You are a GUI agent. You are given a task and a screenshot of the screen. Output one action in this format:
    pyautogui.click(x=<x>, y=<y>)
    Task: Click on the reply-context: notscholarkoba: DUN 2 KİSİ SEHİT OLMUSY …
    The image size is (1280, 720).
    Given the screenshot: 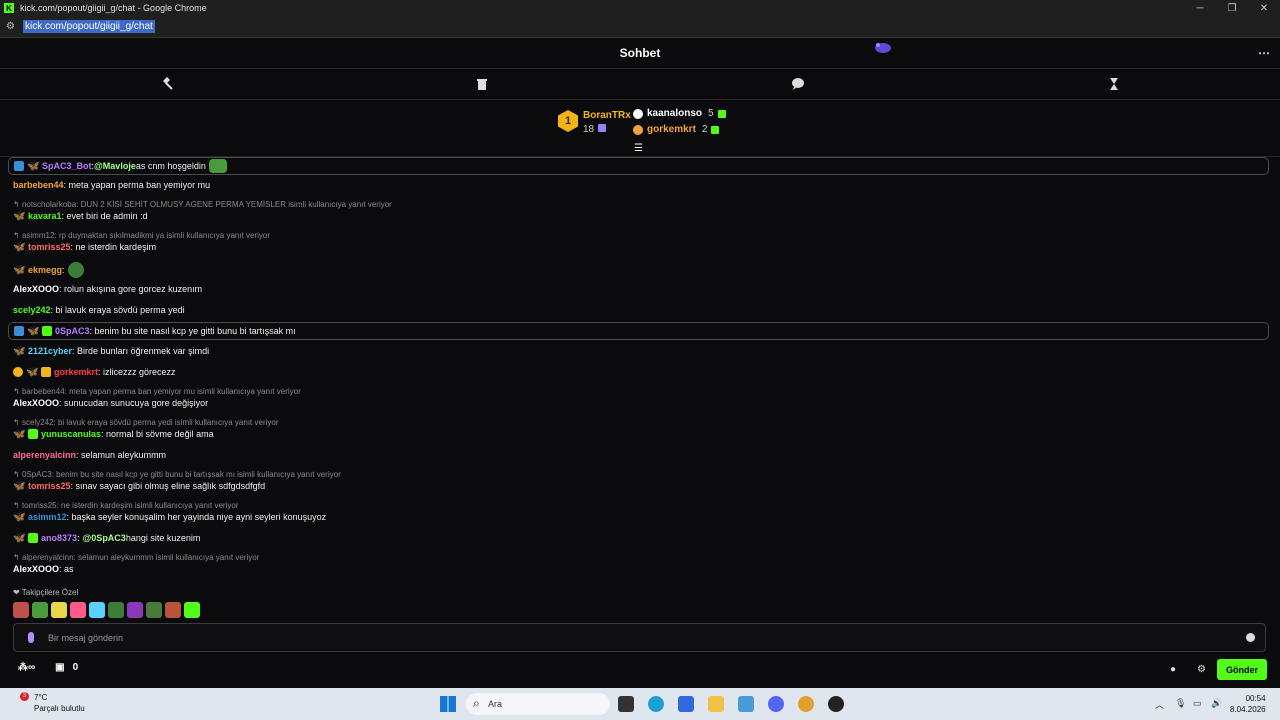 What is the action you would take?
    pyautogui.click(x=202, y=204)
    